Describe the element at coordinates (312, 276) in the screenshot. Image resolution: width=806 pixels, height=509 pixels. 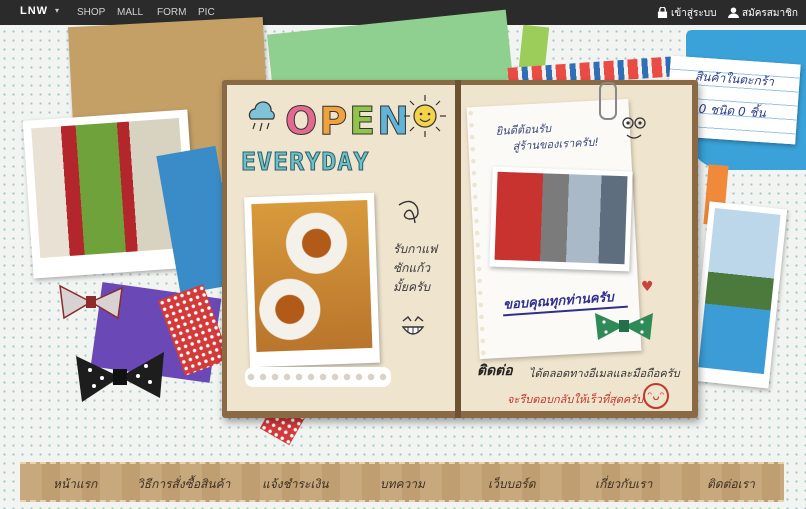
I see `coffee-image` at that location.